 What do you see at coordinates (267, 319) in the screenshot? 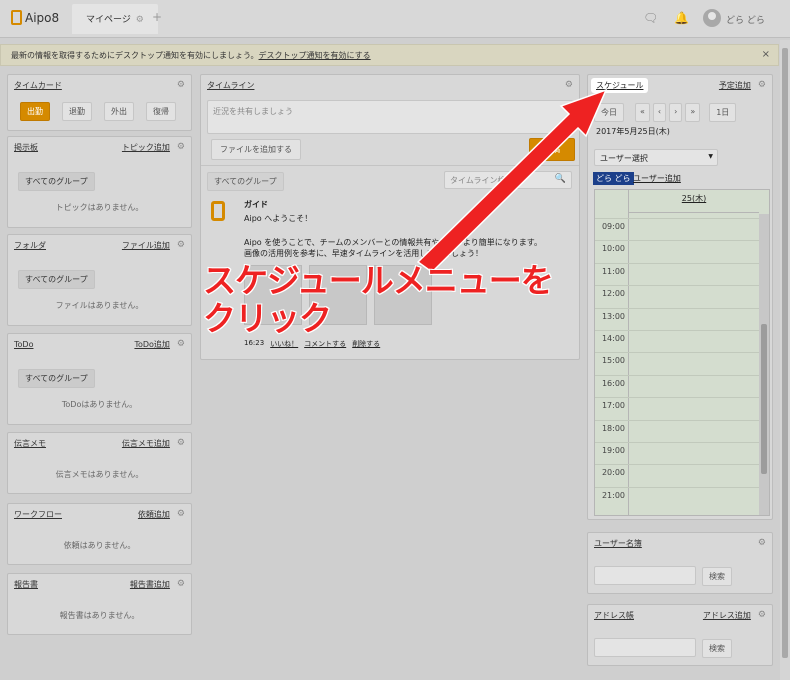
I see `annotation-line2: クリック` at bounding box center [267, 319].